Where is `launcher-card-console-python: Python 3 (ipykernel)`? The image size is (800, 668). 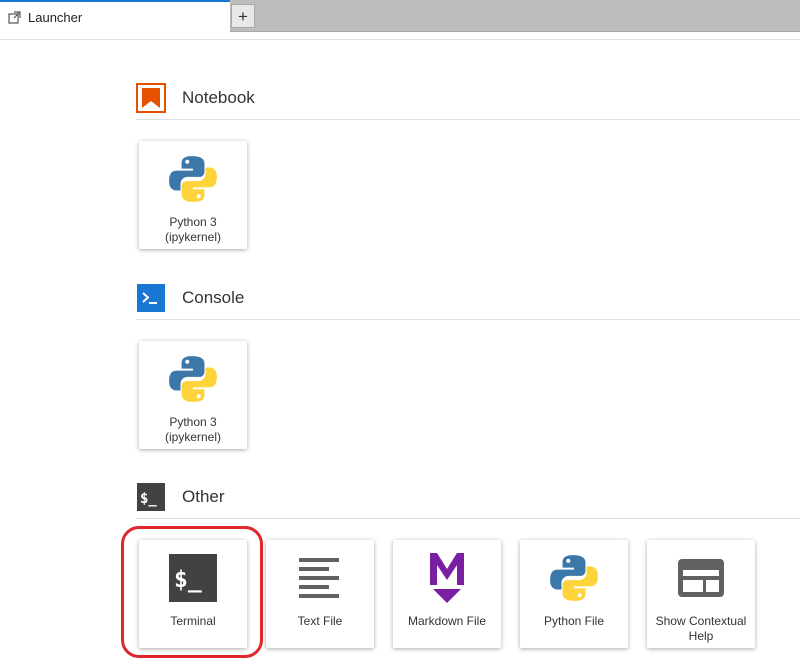
launcher-card-console-python: Python 3 (ipykernel) is located at coordinates (193, 395).